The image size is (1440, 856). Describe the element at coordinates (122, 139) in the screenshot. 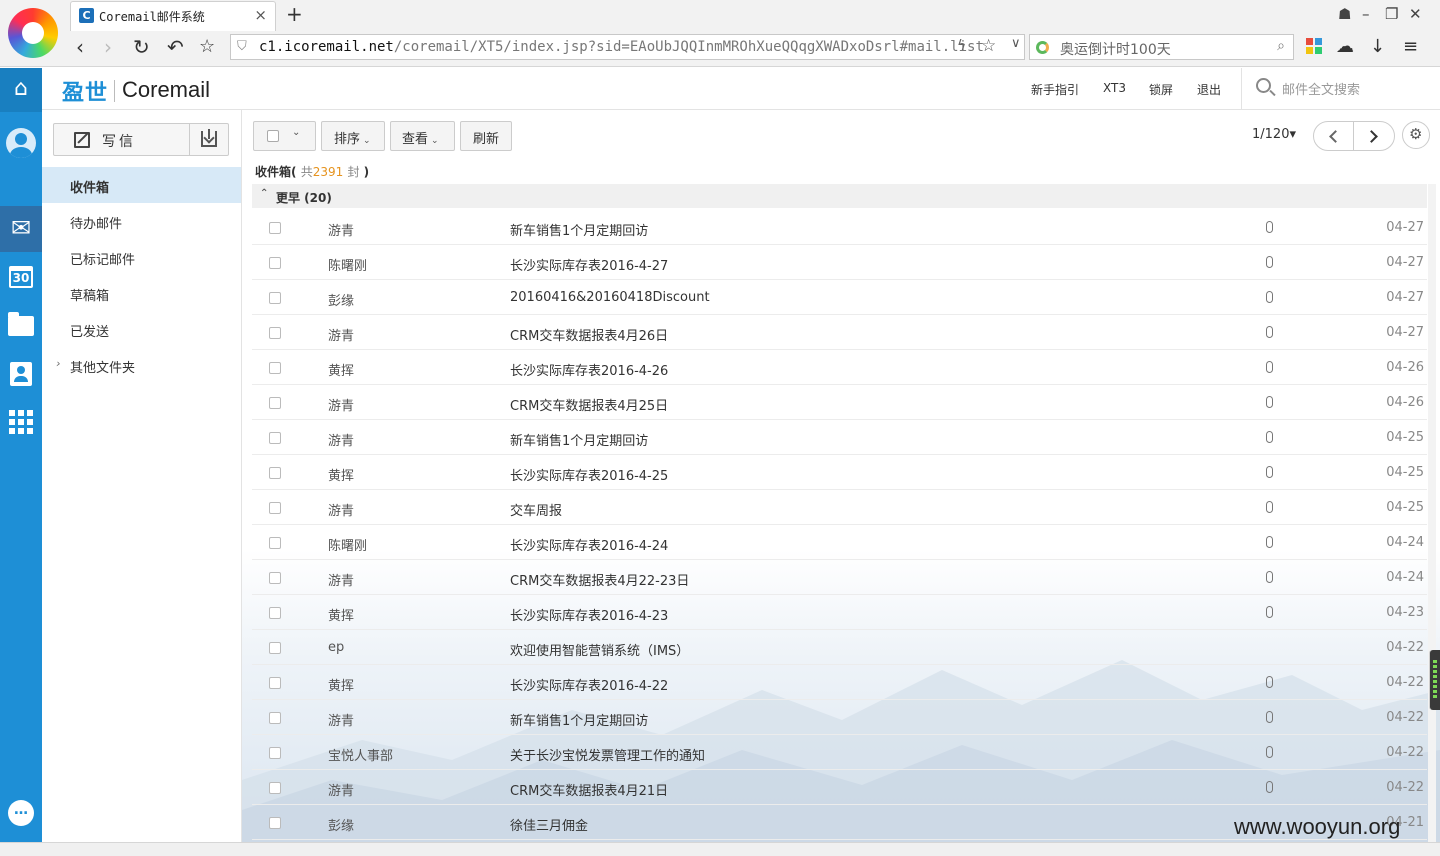

I see `compose-button: 写信` at that location.